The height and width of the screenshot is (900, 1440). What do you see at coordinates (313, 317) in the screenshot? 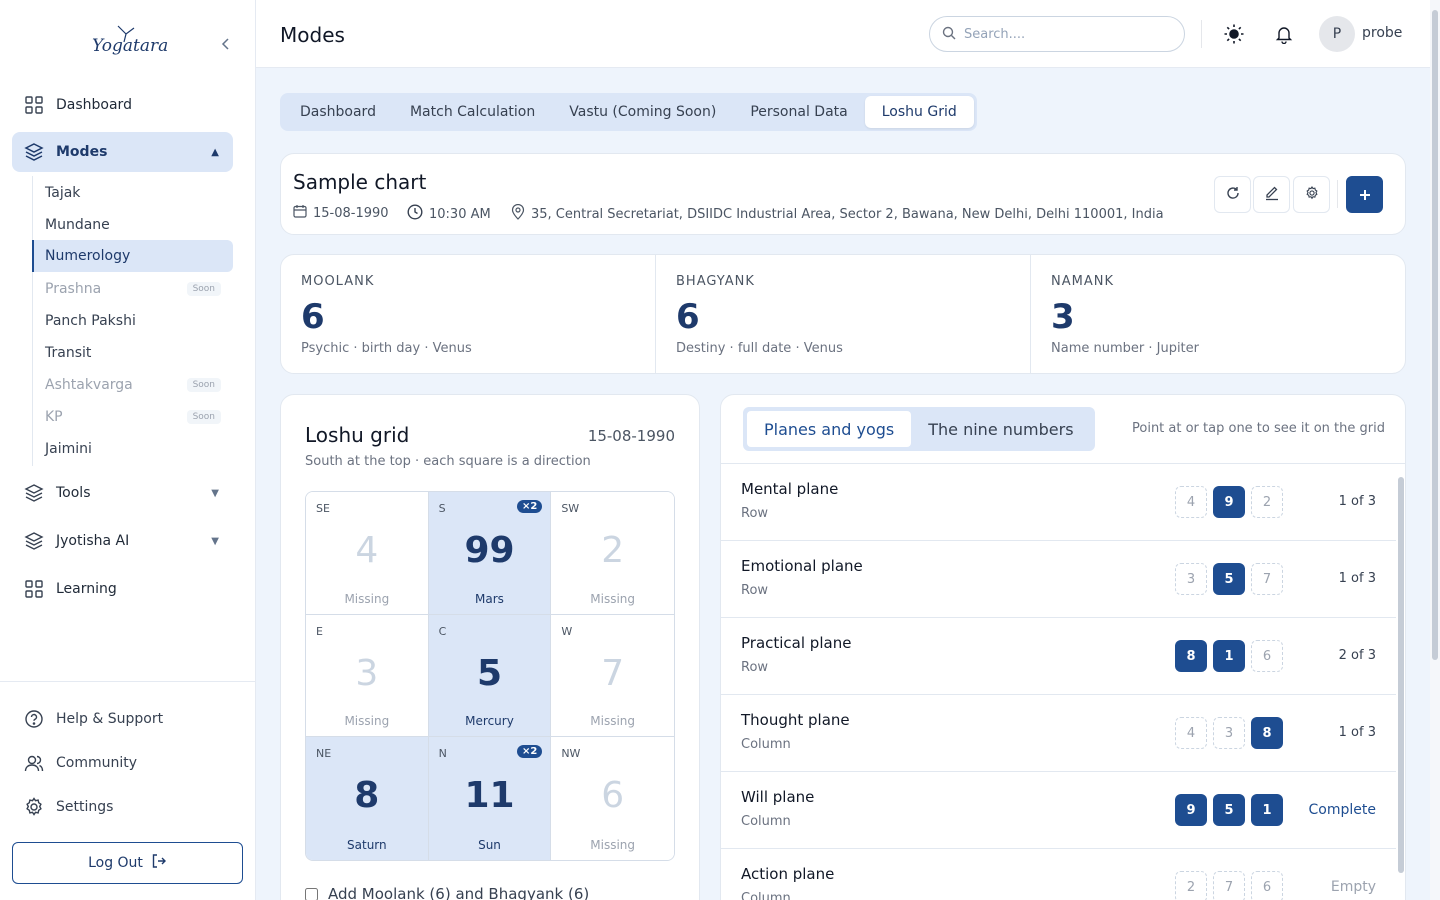
I see `number-value: 6` at bounding box center [313, 317].